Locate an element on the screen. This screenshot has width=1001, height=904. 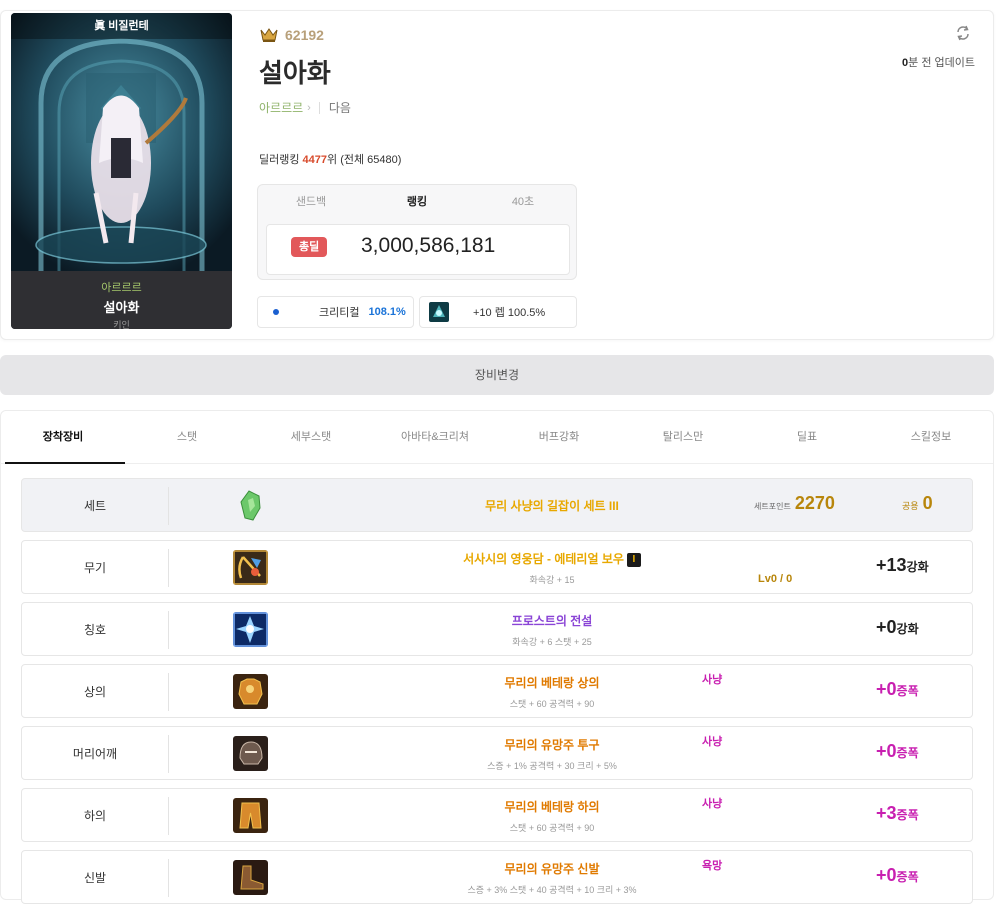
common-value: 0 is located at coordinates (927, 503).